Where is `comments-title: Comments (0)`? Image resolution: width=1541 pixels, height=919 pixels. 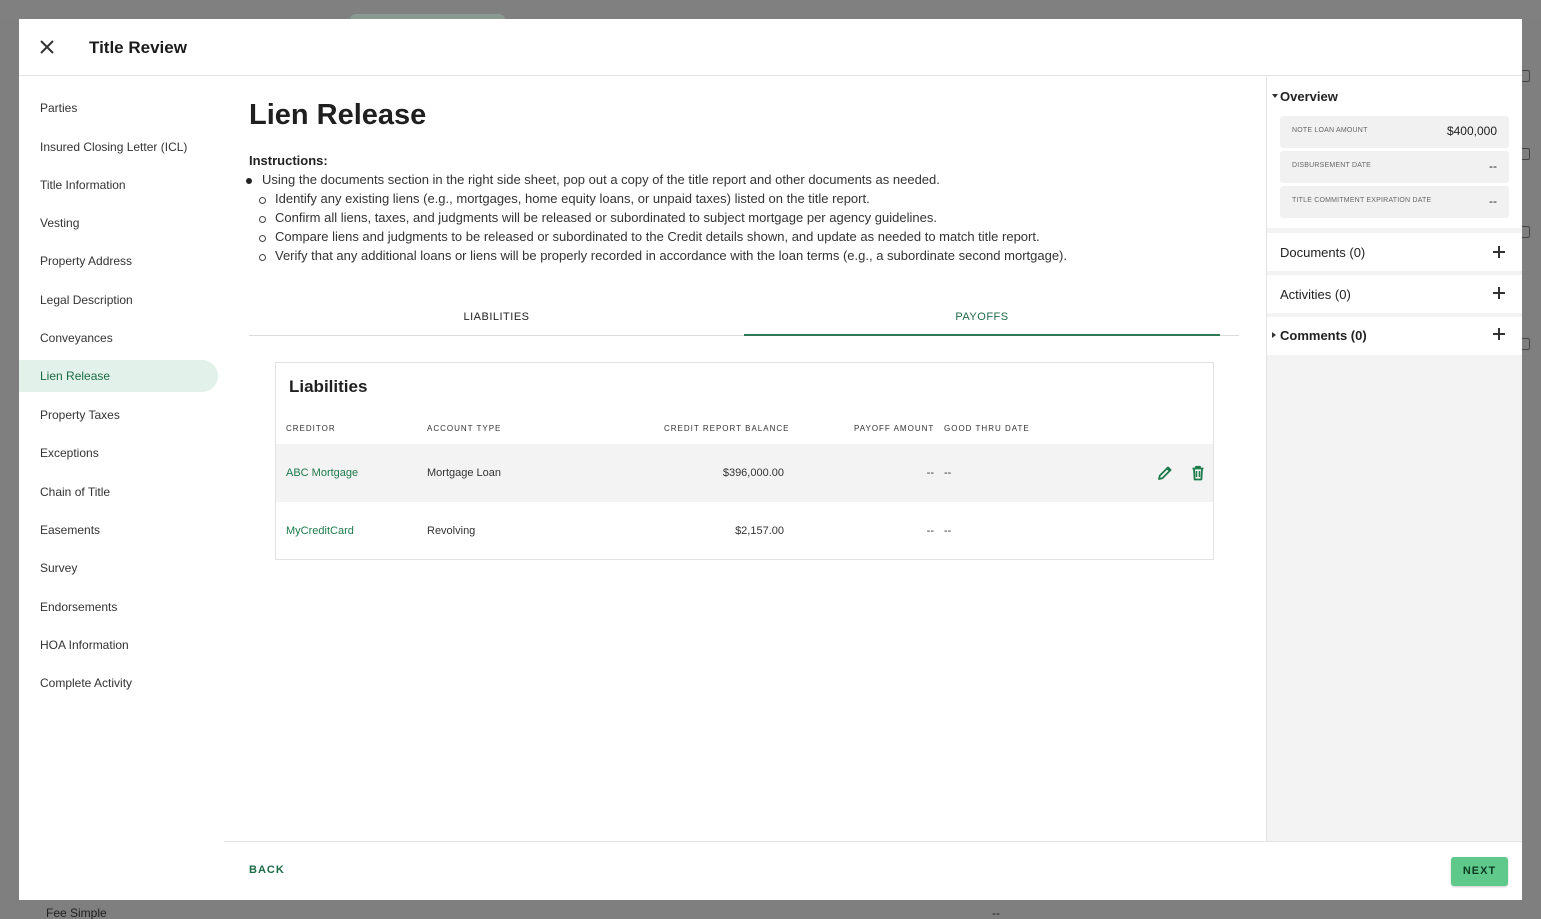 comments-title: Comments (0) is located at coordinates (1323, 335).